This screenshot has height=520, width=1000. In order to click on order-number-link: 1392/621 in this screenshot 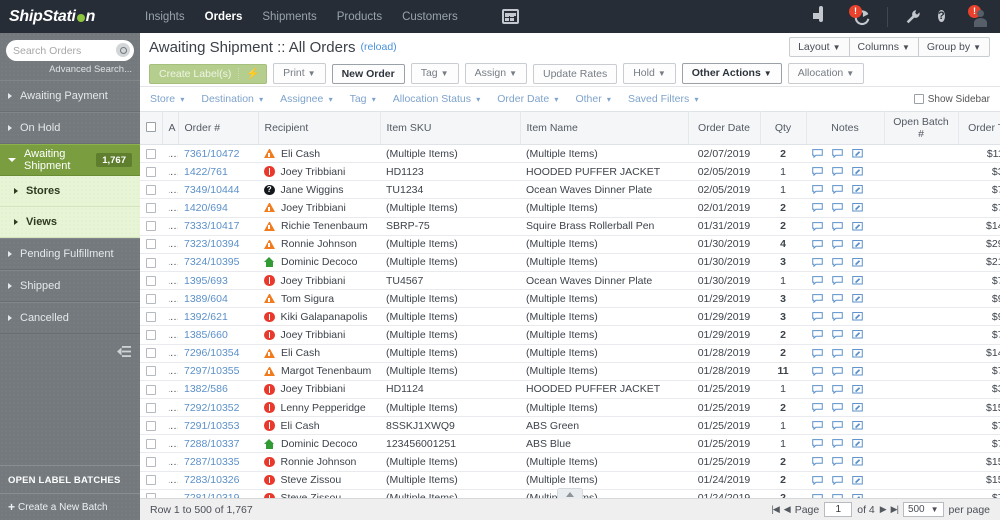, I will do `click(206, 317)`.